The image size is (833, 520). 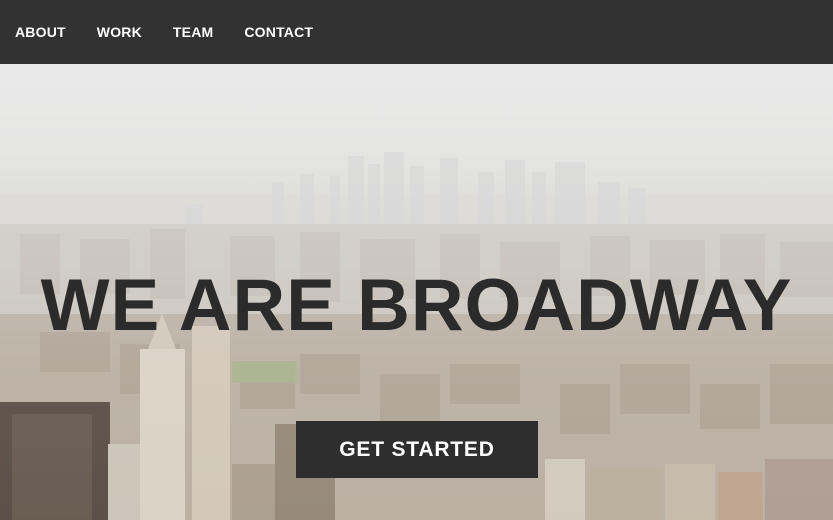 What do you see at coordinates (193, 32) in the screenshot?
I see `nav-link-team: TEAM` at bounding box center [193, 32].